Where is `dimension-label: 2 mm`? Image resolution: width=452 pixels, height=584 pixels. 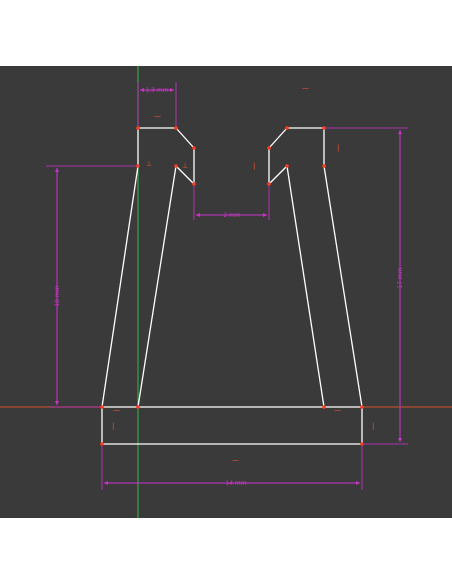 dimension-label: 2 mm is located at coordinates (232, 215).